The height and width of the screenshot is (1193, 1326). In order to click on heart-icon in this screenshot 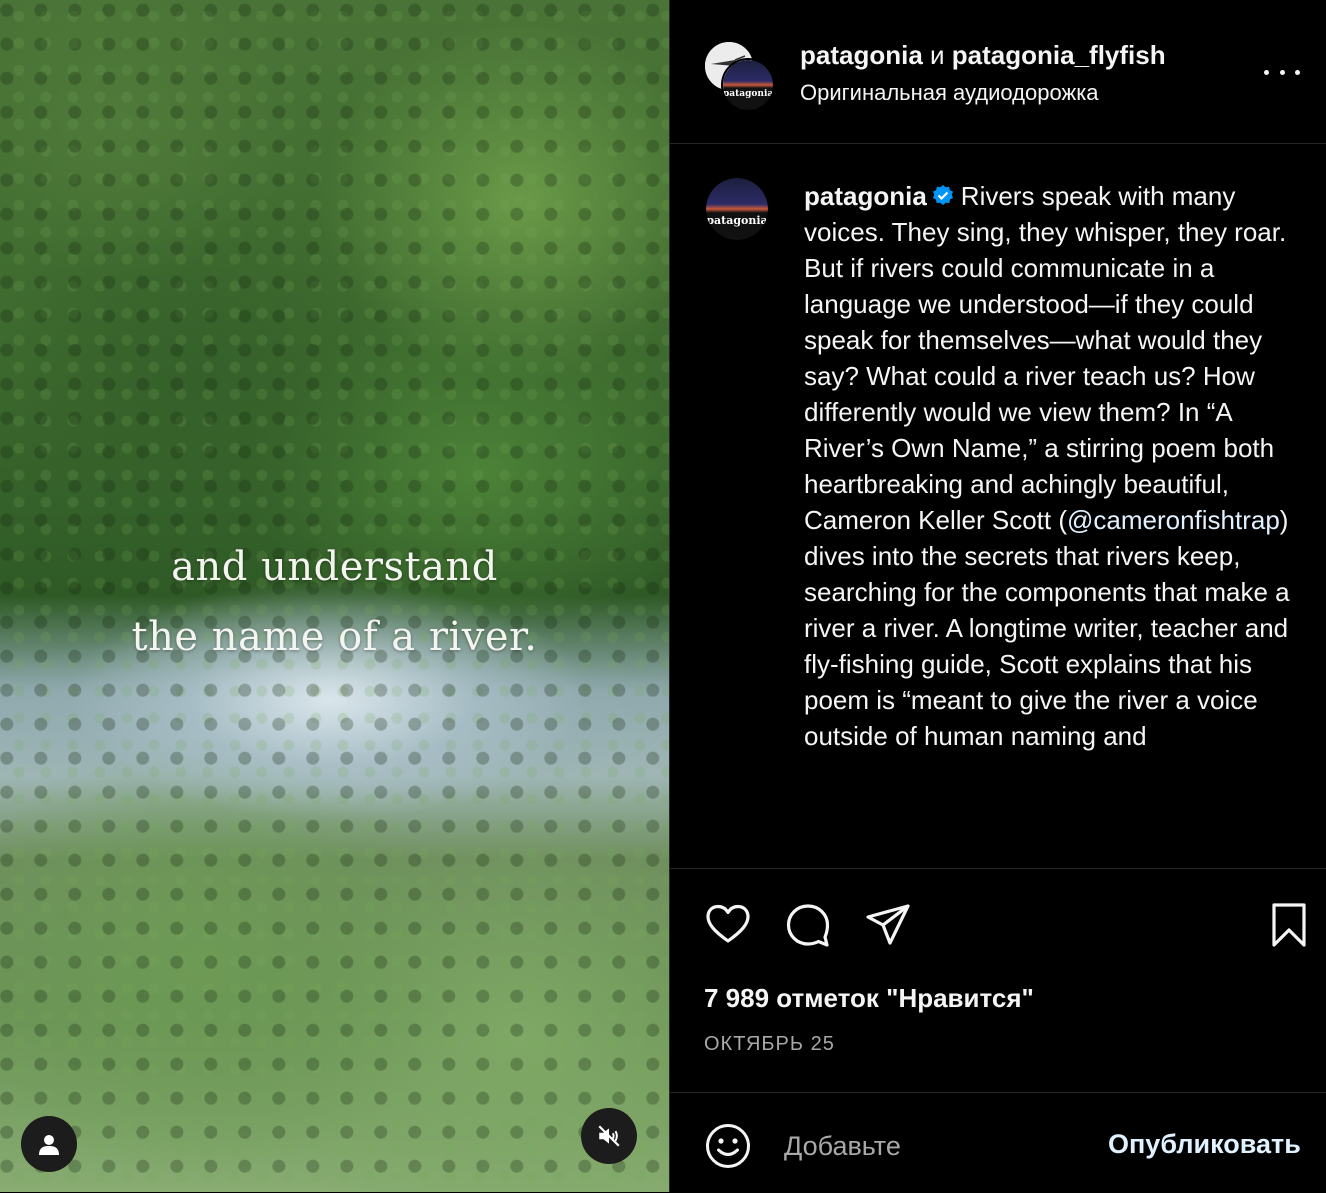, I will do `click(728, 925)`.